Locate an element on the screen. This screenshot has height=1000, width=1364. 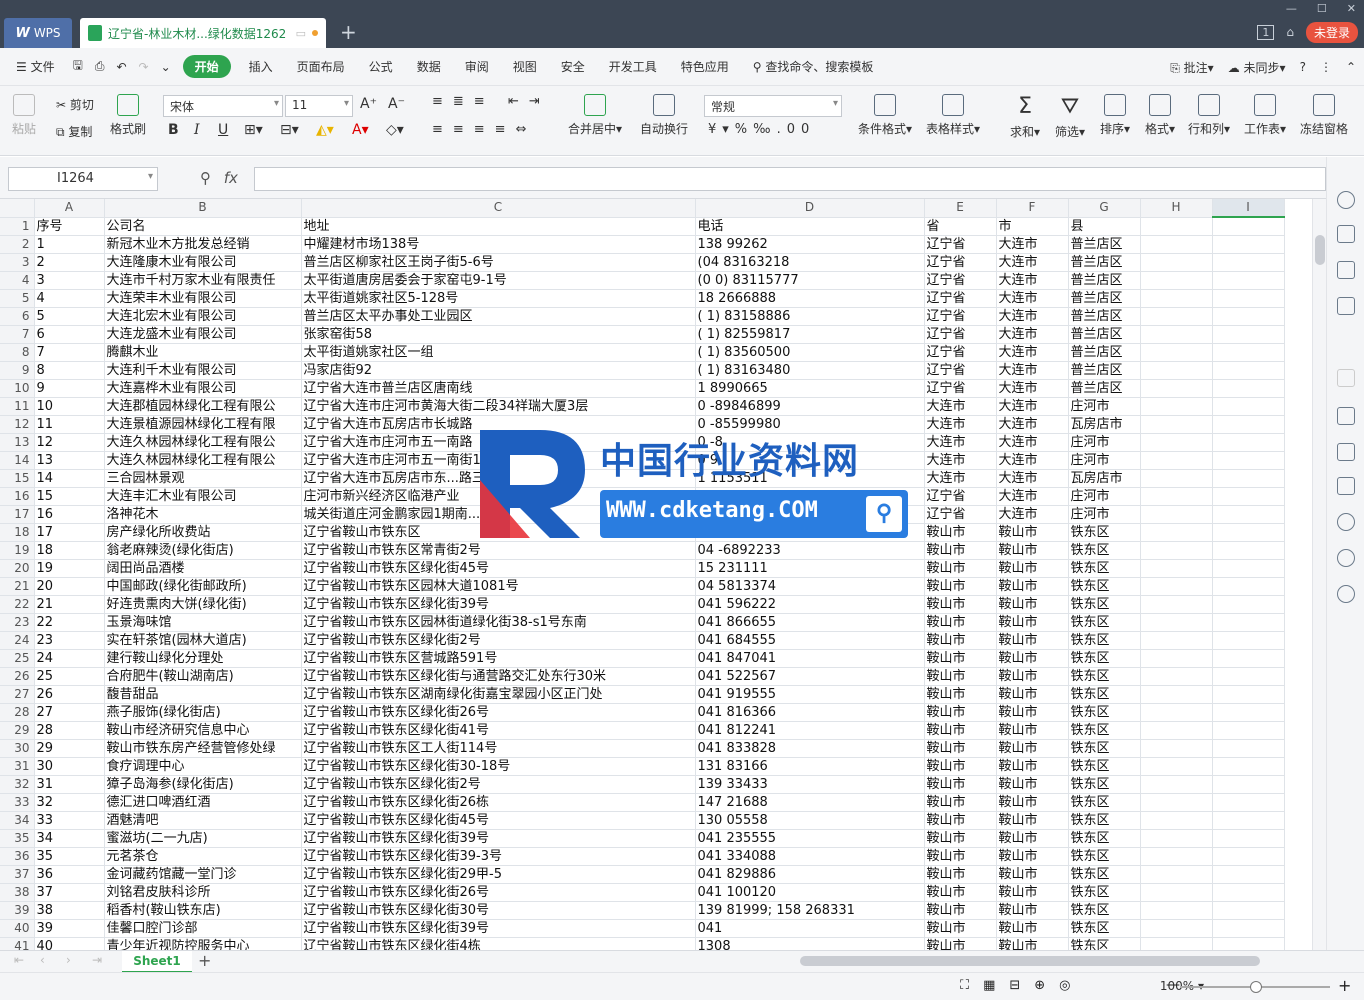
cell: 12 is located at coordinates (69, 442).